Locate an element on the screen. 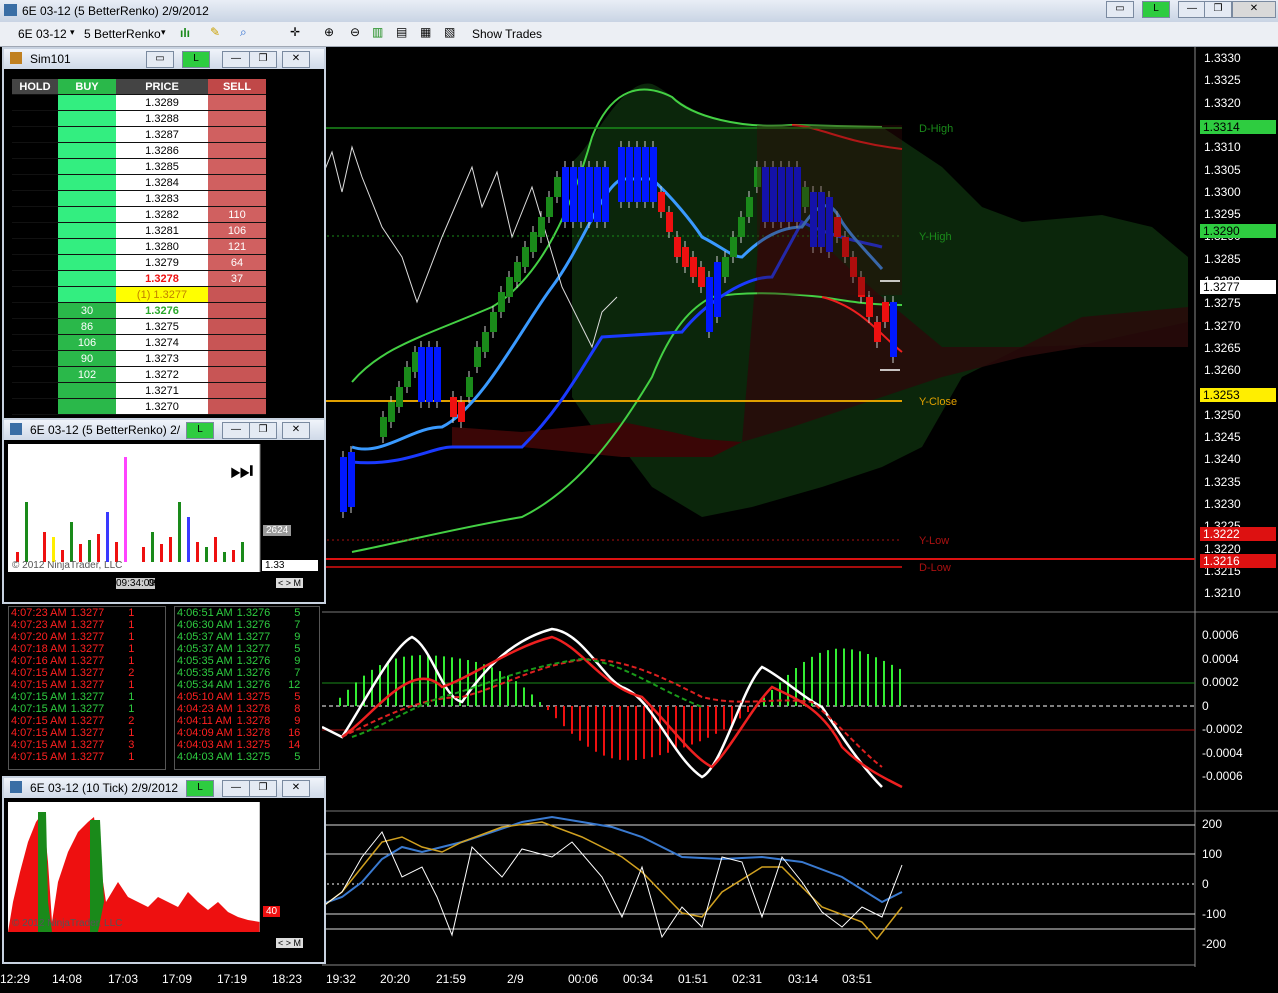  buy-cell: 30 is located at coordinates (87, 310).